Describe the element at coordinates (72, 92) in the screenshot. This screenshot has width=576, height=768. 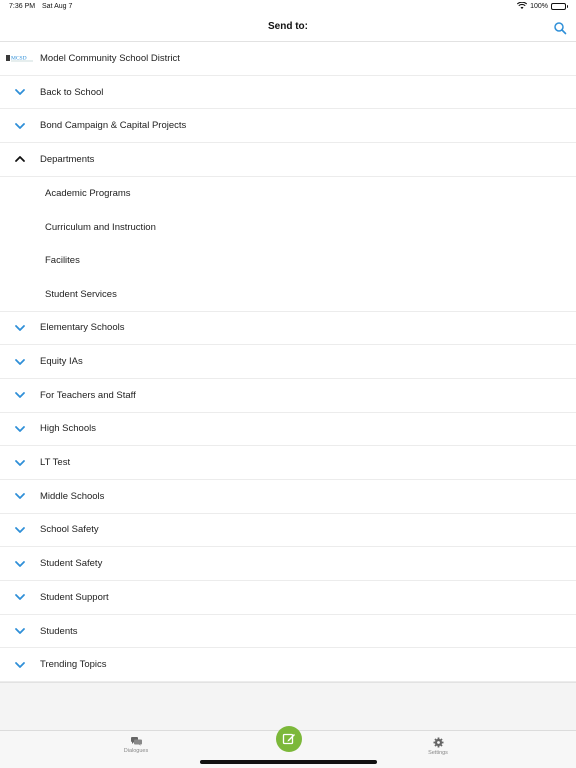
I see `group-label: Back to School` at that location.